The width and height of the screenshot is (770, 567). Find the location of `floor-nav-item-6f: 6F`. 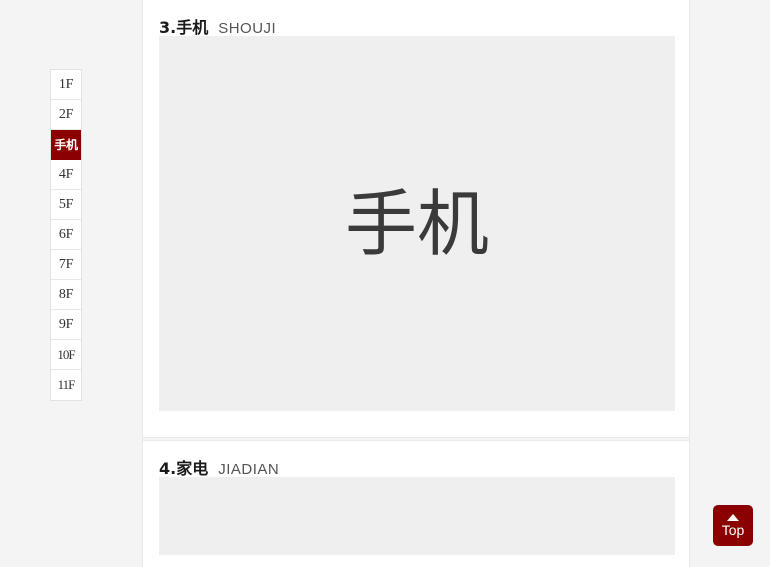

floor-nav-item-6f: 6F is located at coordinates (66, 235).